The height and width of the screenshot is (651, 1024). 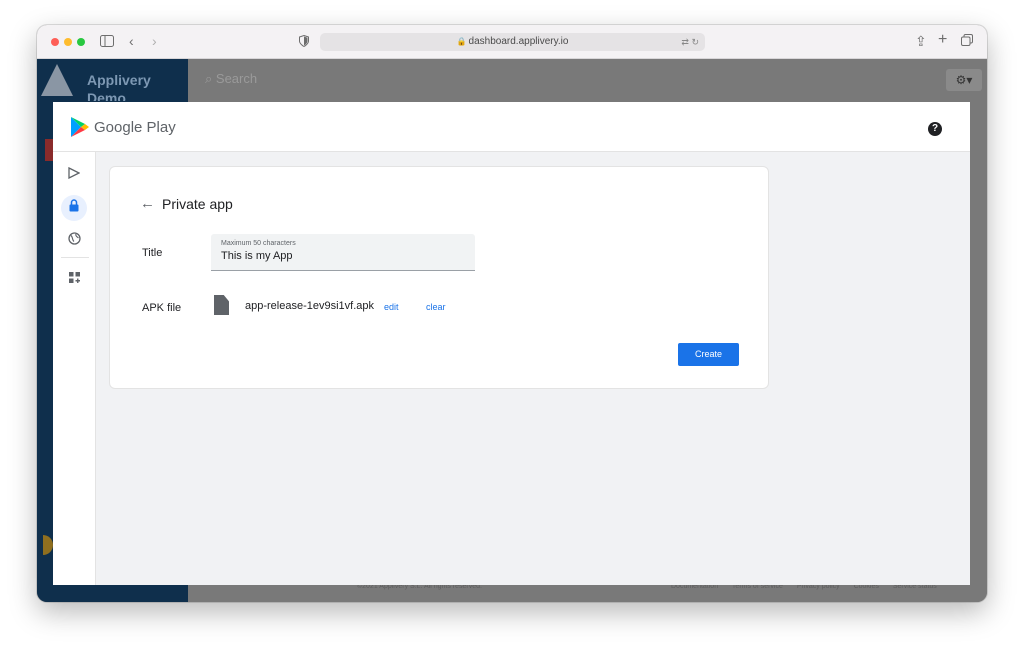 I want to click on file-icon, so click(x=221, y=305).